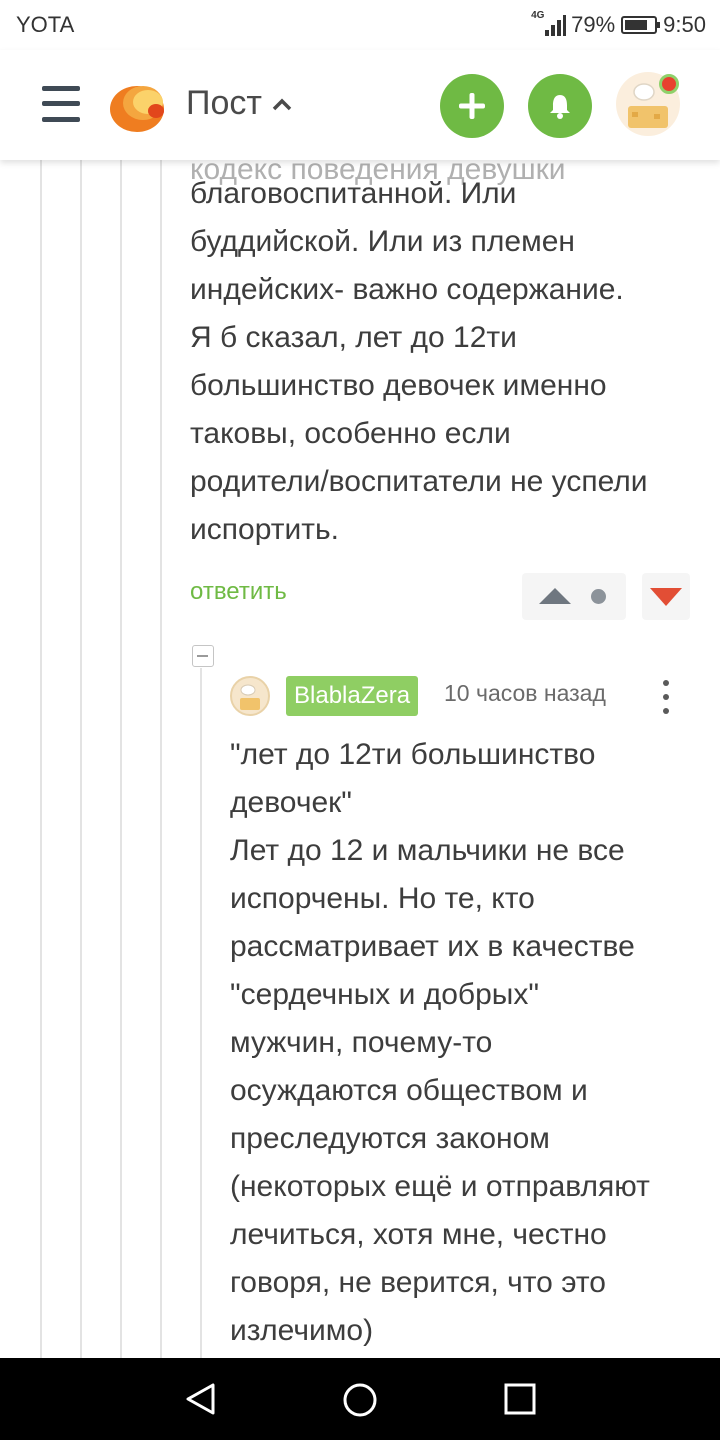  Describe the element at coordinates (574, 596) in the screenshot. I see `vote-box` at that location.